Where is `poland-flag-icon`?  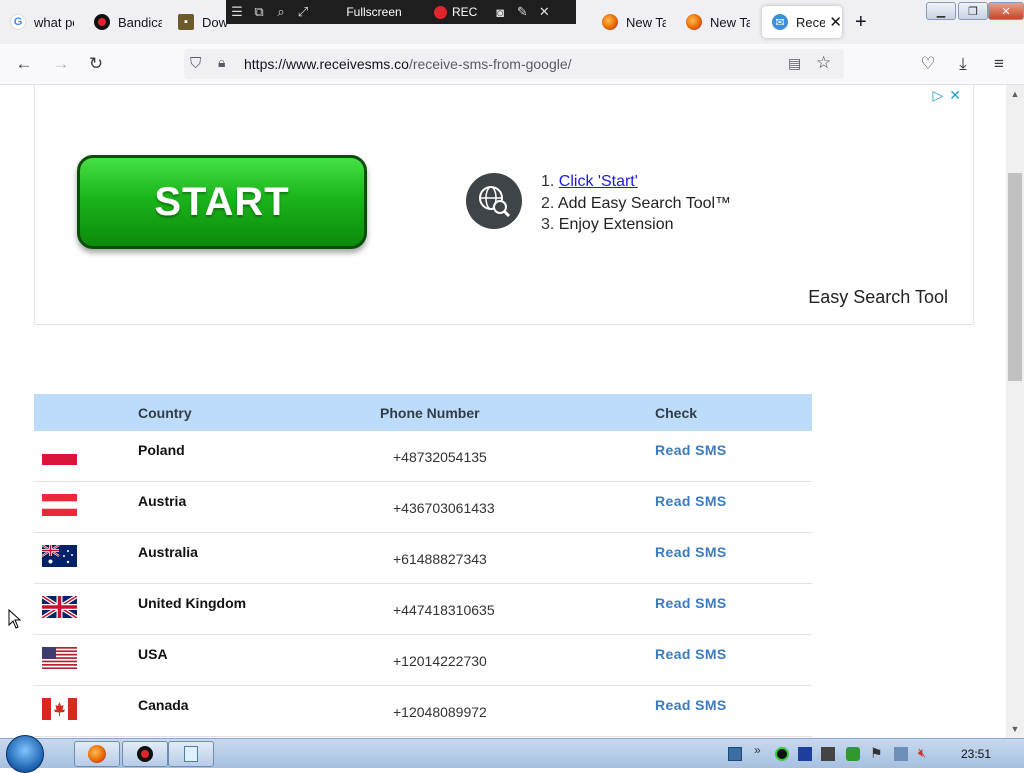
poland-flag-icon is located at coordinates (59, 454).